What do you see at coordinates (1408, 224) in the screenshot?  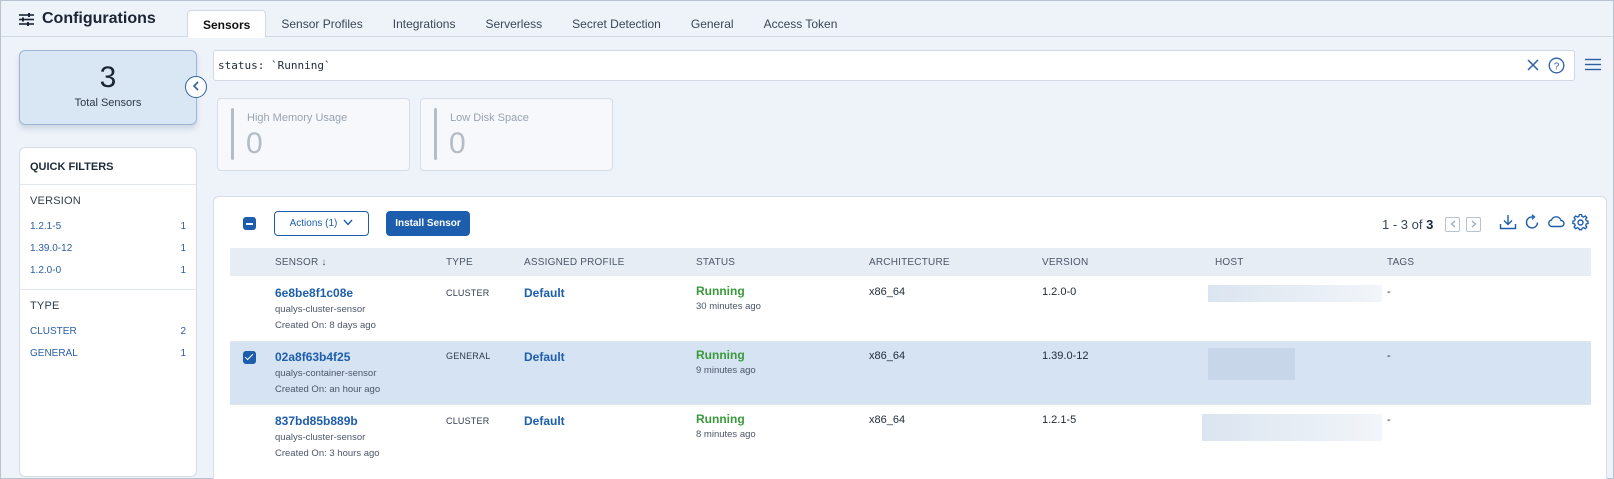 I see `pager-text: 1 - 3 of 3` at bounding box center [1408, 224].